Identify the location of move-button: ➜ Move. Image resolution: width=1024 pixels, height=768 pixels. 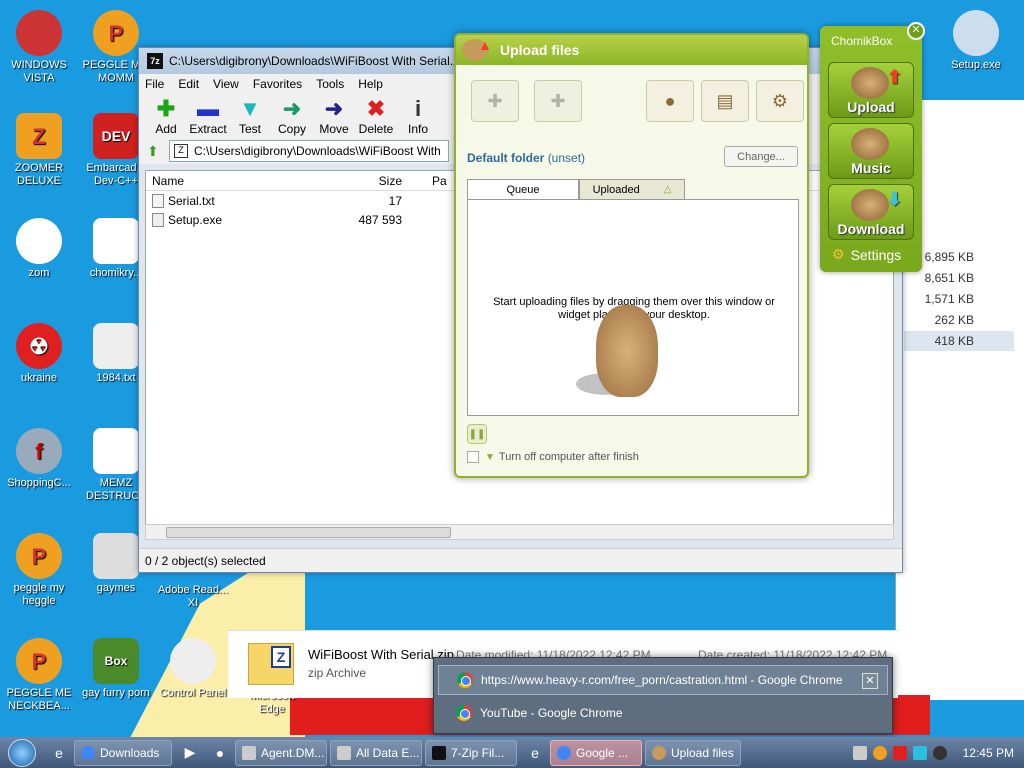
(334, 116).